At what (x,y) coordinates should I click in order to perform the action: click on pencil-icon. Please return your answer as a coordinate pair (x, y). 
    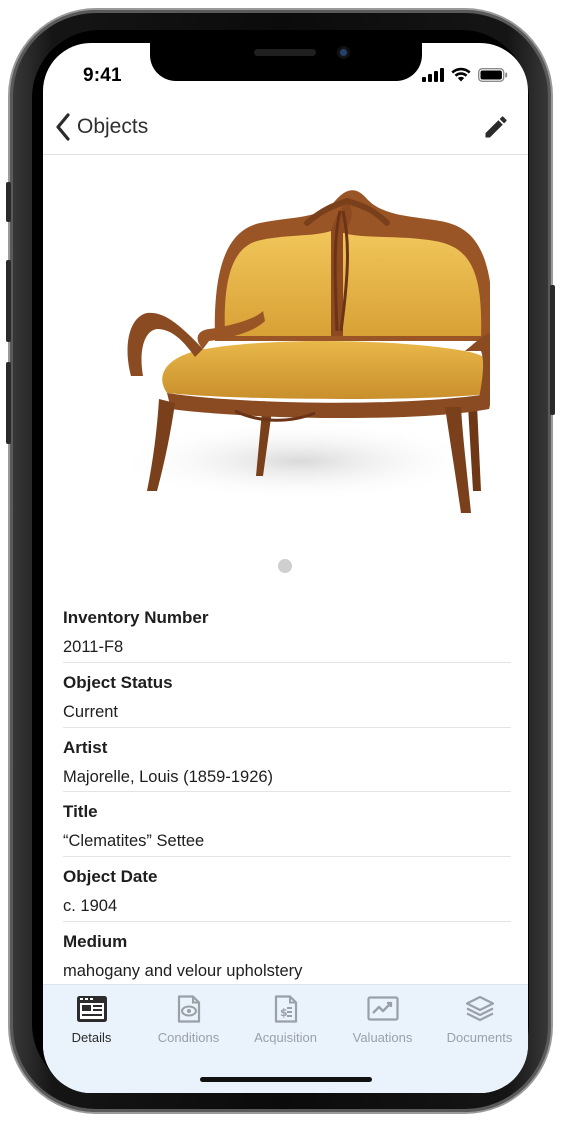
    Looking at the image, I should click on (496, 127).